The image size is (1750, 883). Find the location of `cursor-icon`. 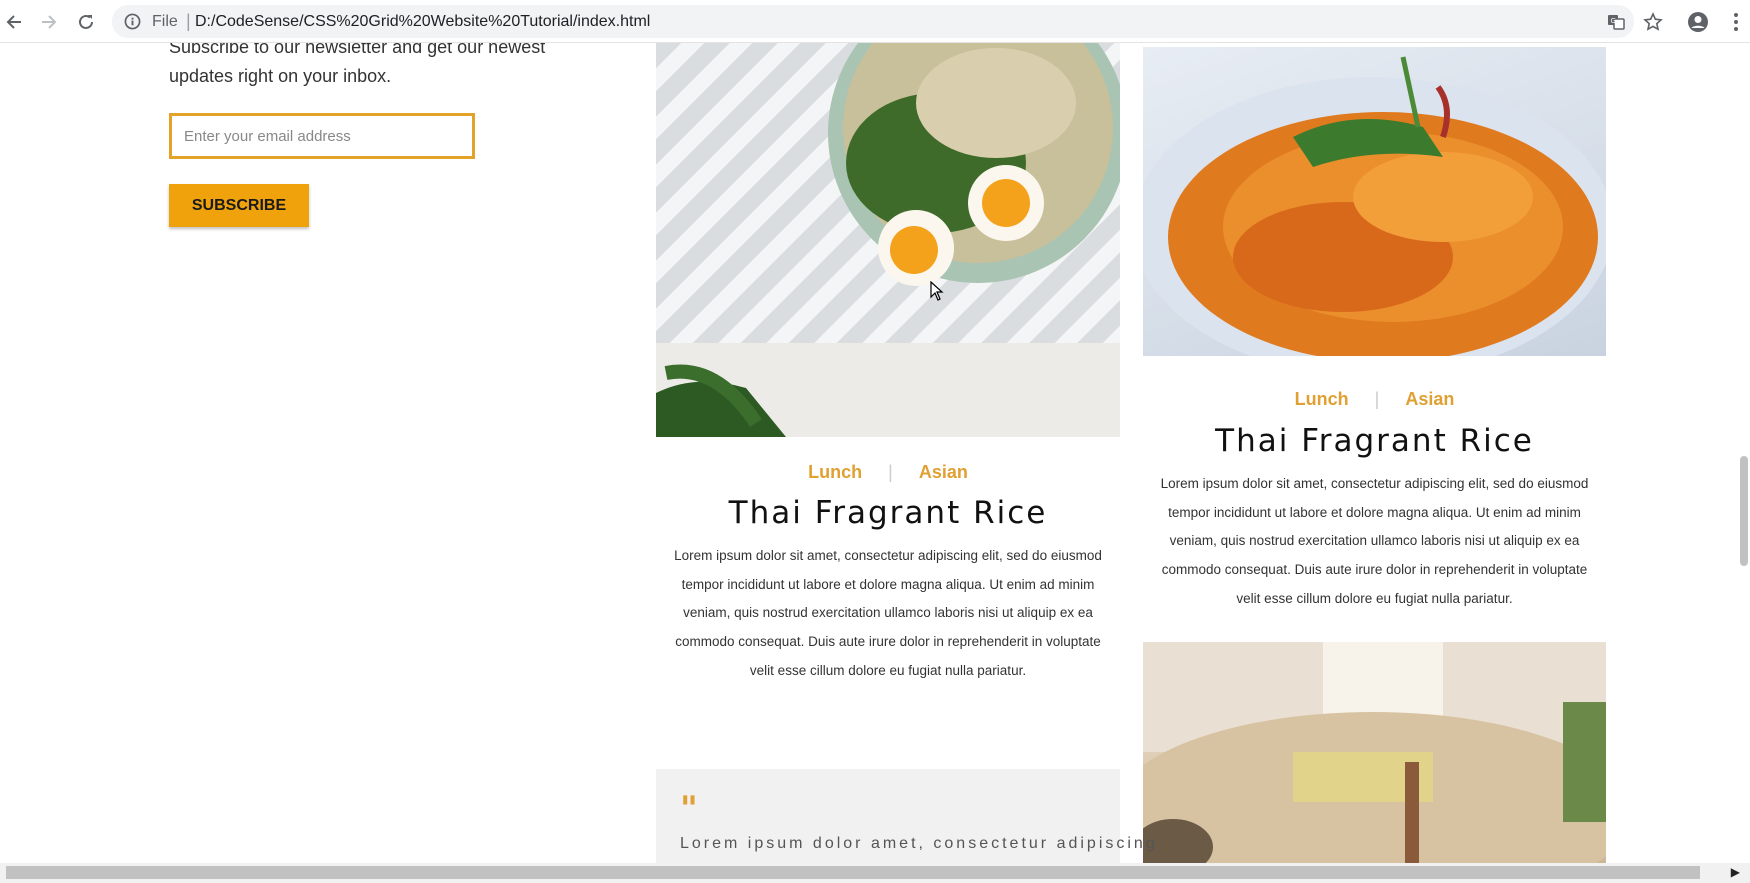

cursor-icon is located at coordinates (937, 291).